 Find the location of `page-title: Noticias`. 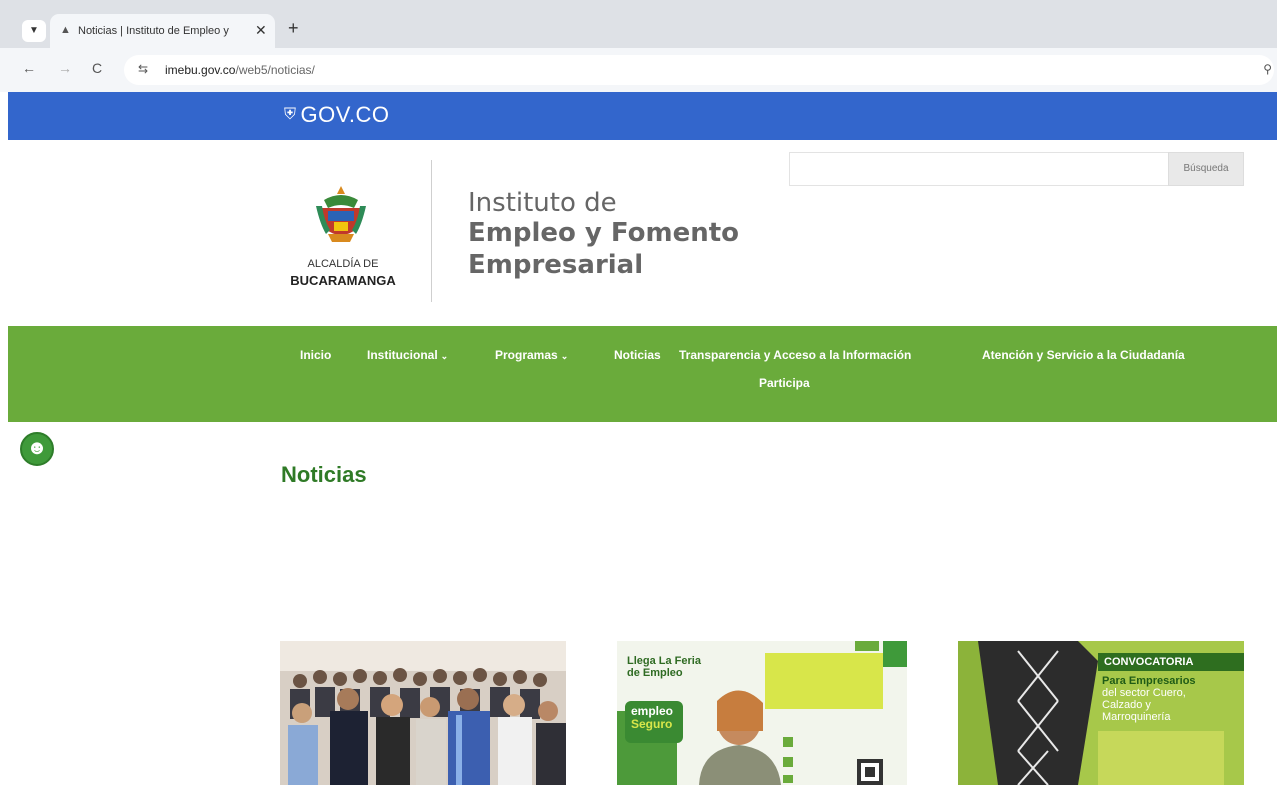

page-title: Noticias is located at coordinates (324, 474).